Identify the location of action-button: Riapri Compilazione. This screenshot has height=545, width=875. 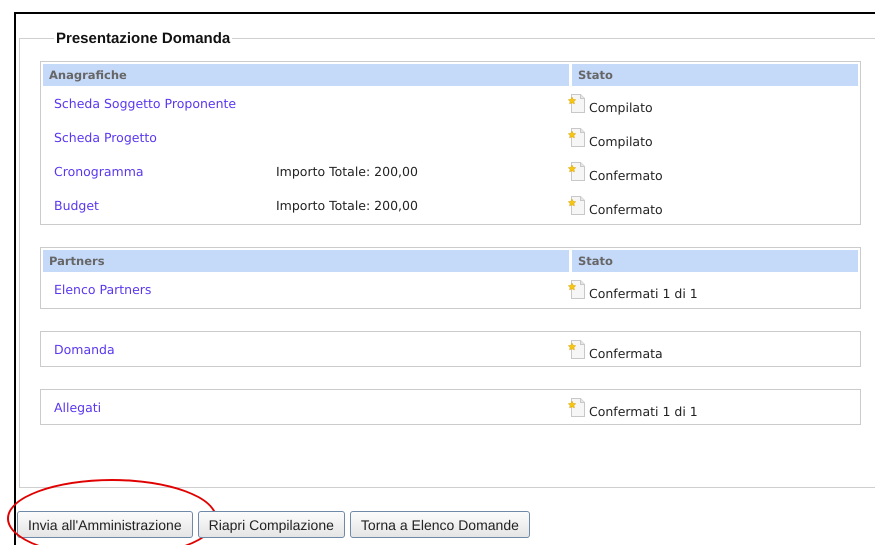
(271, 524).